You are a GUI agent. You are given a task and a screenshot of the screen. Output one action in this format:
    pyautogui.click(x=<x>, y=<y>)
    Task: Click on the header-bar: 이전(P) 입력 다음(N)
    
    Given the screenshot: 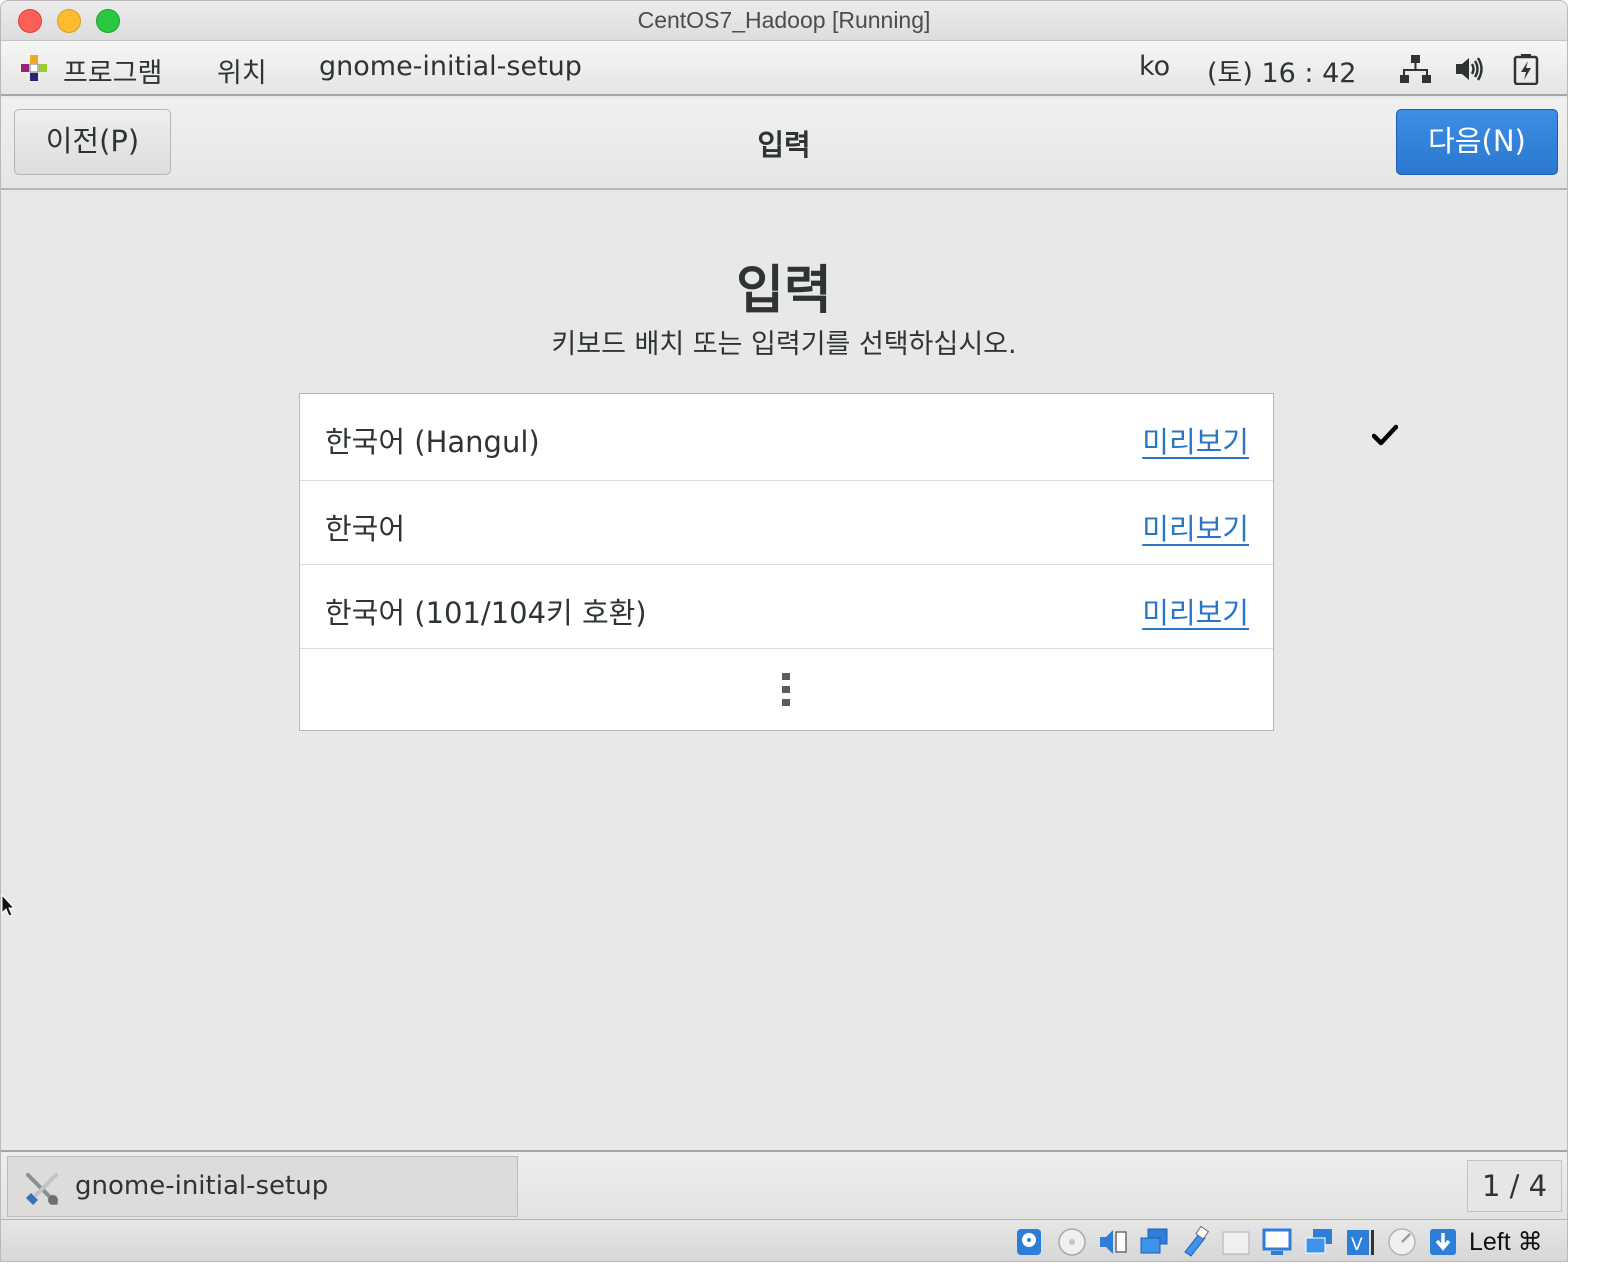 What is the action you would take?
    pyautogui.click(x=784, y=144)
    